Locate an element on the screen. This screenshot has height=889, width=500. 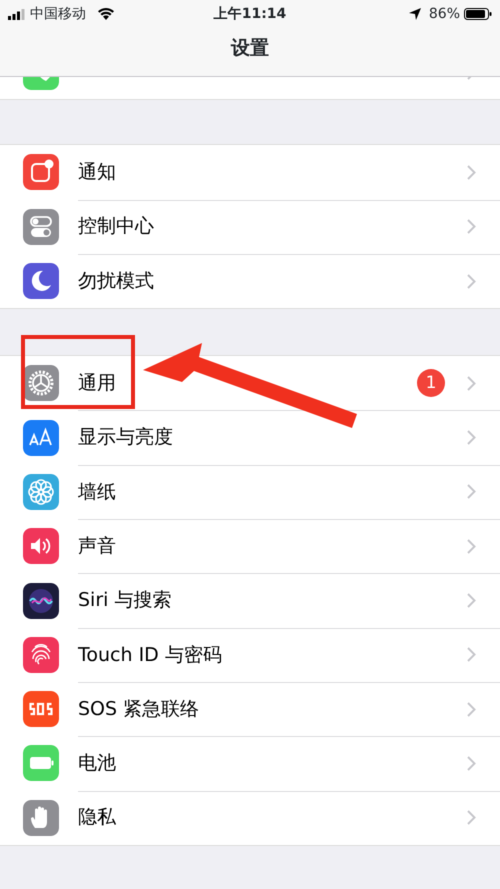
settings-row: SOS 紧急联络 is located at coordinates (250, 709).